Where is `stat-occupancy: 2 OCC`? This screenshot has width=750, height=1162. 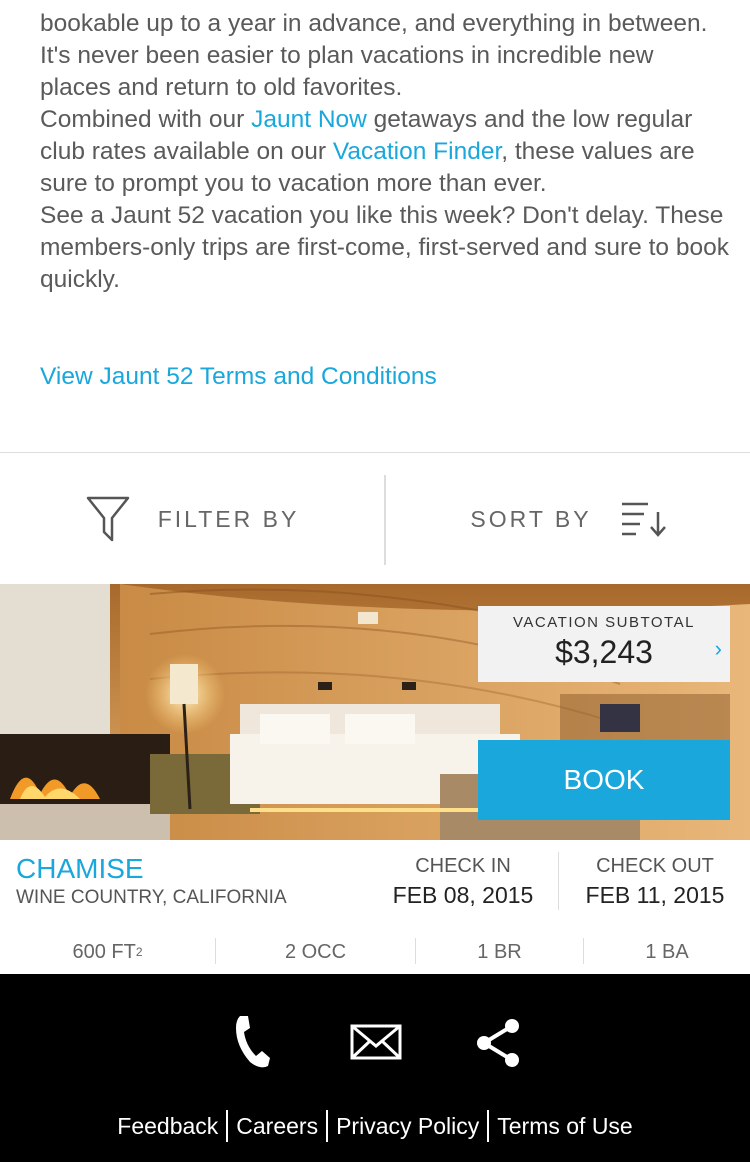
stat-occupancy: 2 OCC is located at coordinates (315, 951).